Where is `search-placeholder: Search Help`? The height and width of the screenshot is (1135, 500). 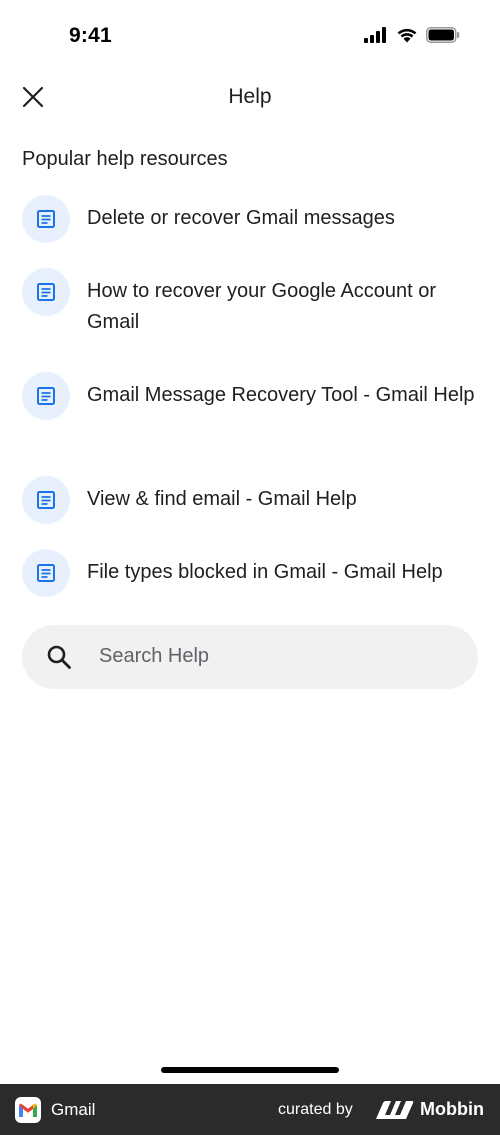 search-placeholder: Search Help is located at coordinates (154, 656).